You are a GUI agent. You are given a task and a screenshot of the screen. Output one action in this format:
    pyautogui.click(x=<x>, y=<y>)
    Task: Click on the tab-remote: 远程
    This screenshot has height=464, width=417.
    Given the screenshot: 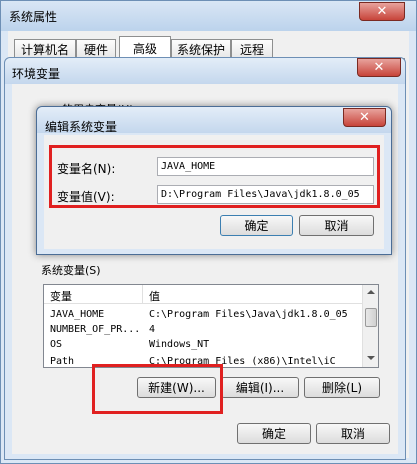 What is the action you would take?
    pyautogui.click(x=252, y=49)
    